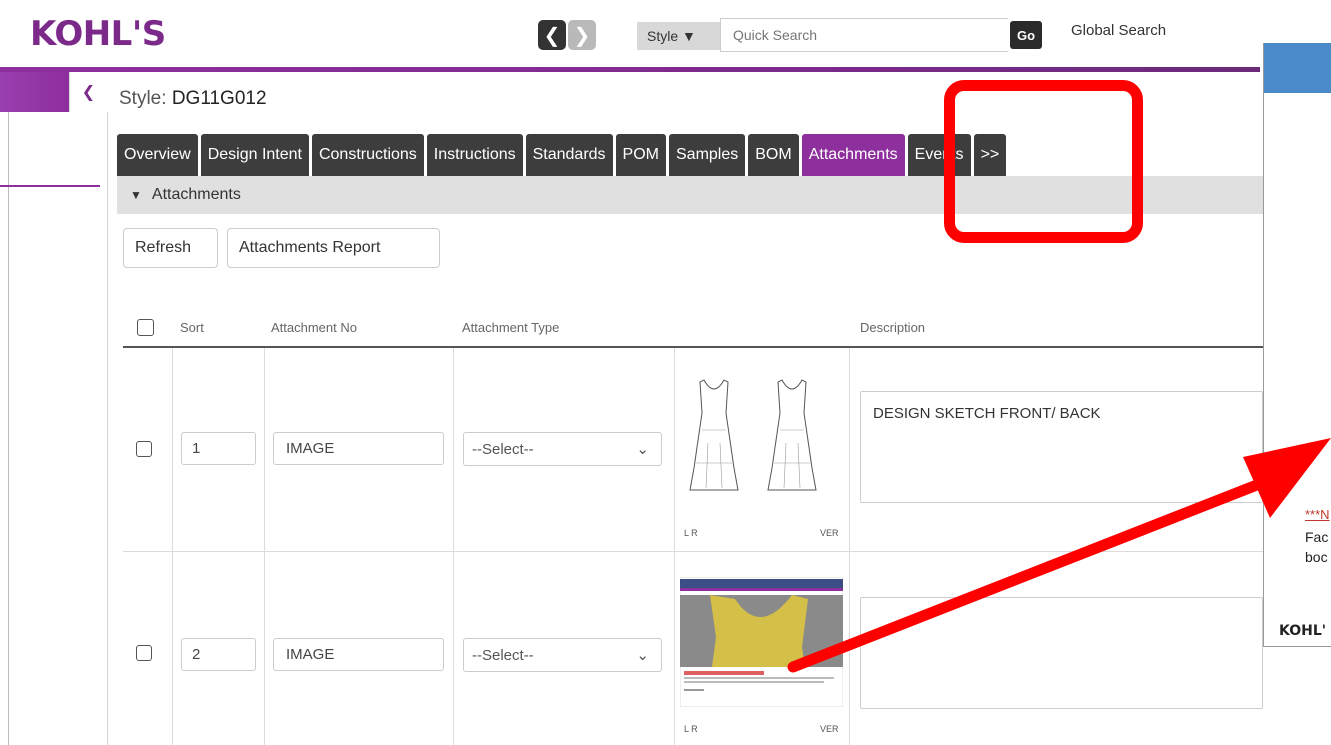  Describe the element at coordinates (892, 327) in the screenshot. I see `column-header-description: Description` at that location.